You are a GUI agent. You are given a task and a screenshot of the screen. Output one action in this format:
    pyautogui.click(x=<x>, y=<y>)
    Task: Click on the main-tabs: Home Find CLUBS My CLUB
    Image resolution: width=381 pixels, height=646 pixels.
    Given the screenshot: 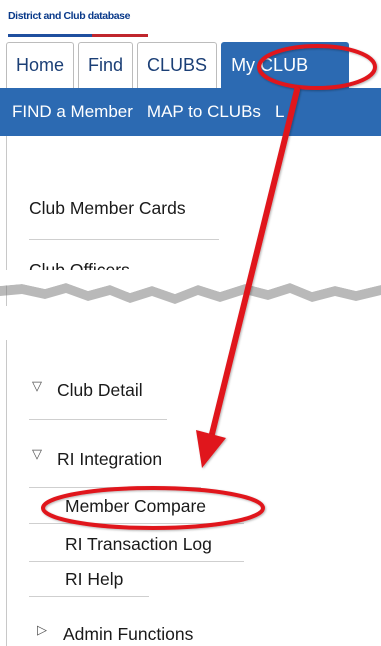 What is the action you would take?
    pyautogui.click(x=178, y=65)
    